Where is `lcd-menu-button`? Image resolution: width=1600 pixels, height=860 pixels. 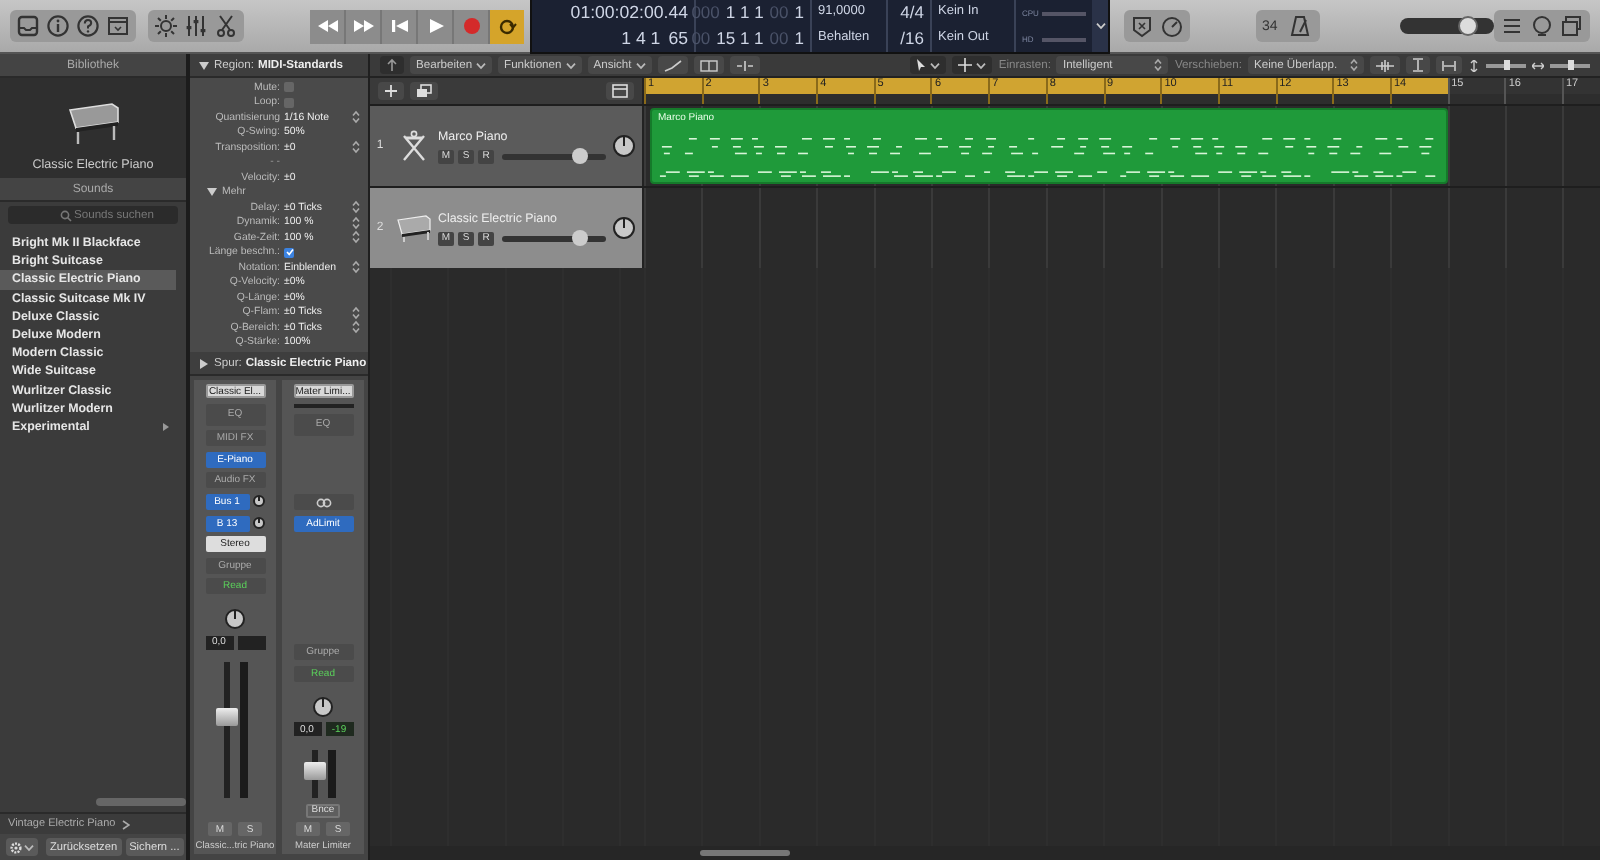
lcd-menu-button is located at coordinates (1100, 26).